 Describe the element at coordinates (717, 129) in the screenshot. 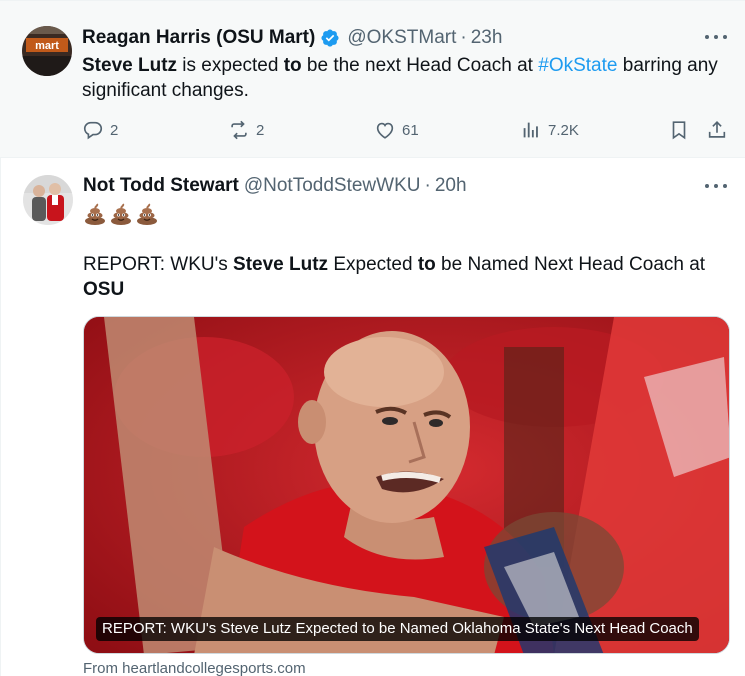

I see `share-icon` at that location.